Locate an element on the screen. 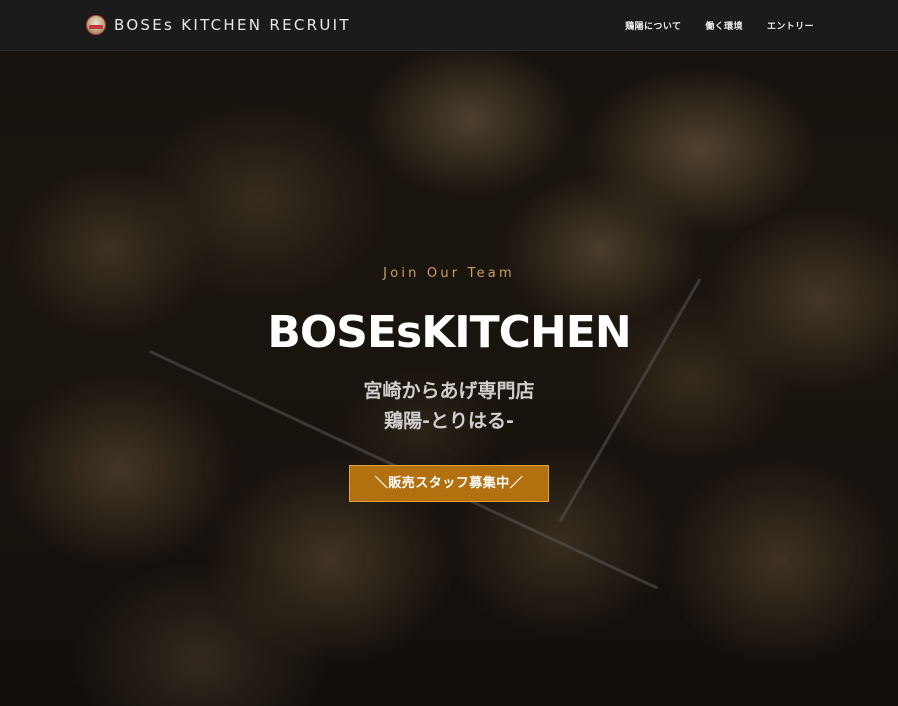  recruit-cta-button: ＼販売スタッフ募集中／ is located at coordinates (449, 483).